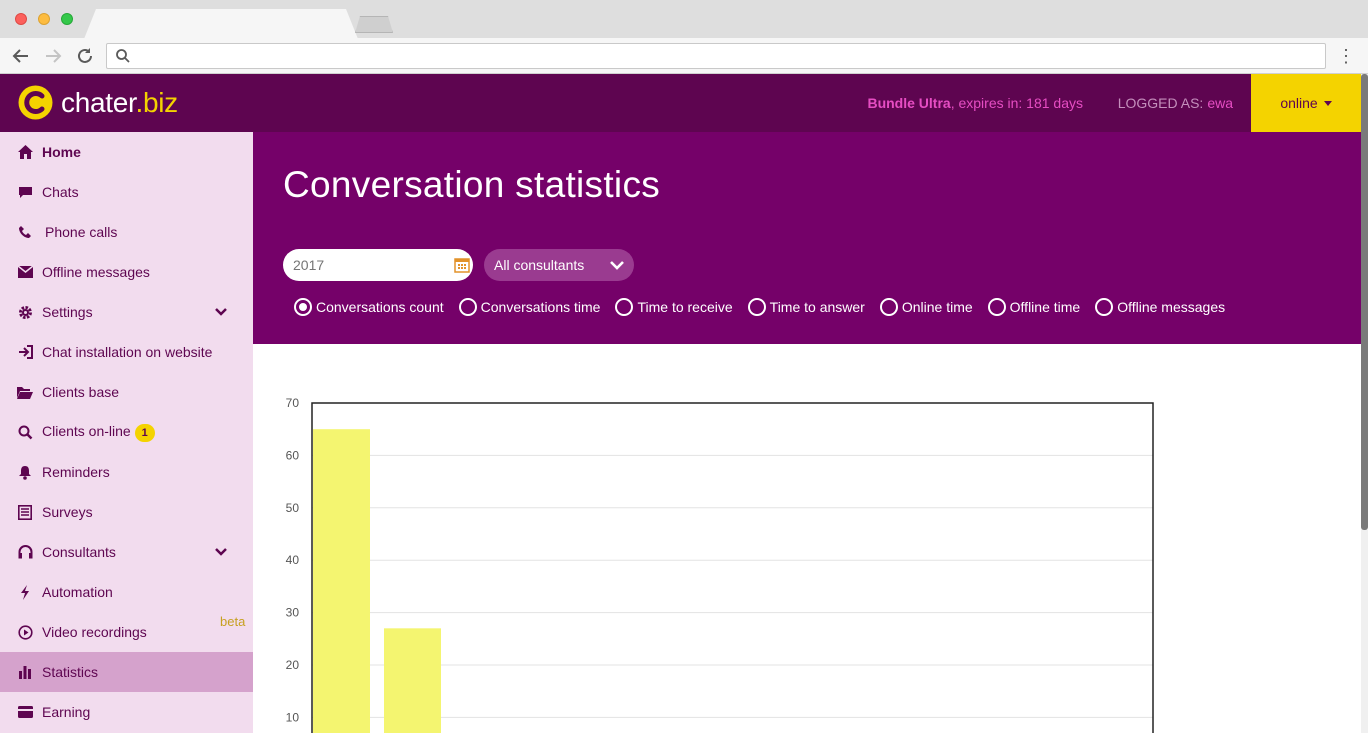 This screenshot has width=1368, height=733. I want to click on y-tick-label: 30, so click(293, 613).